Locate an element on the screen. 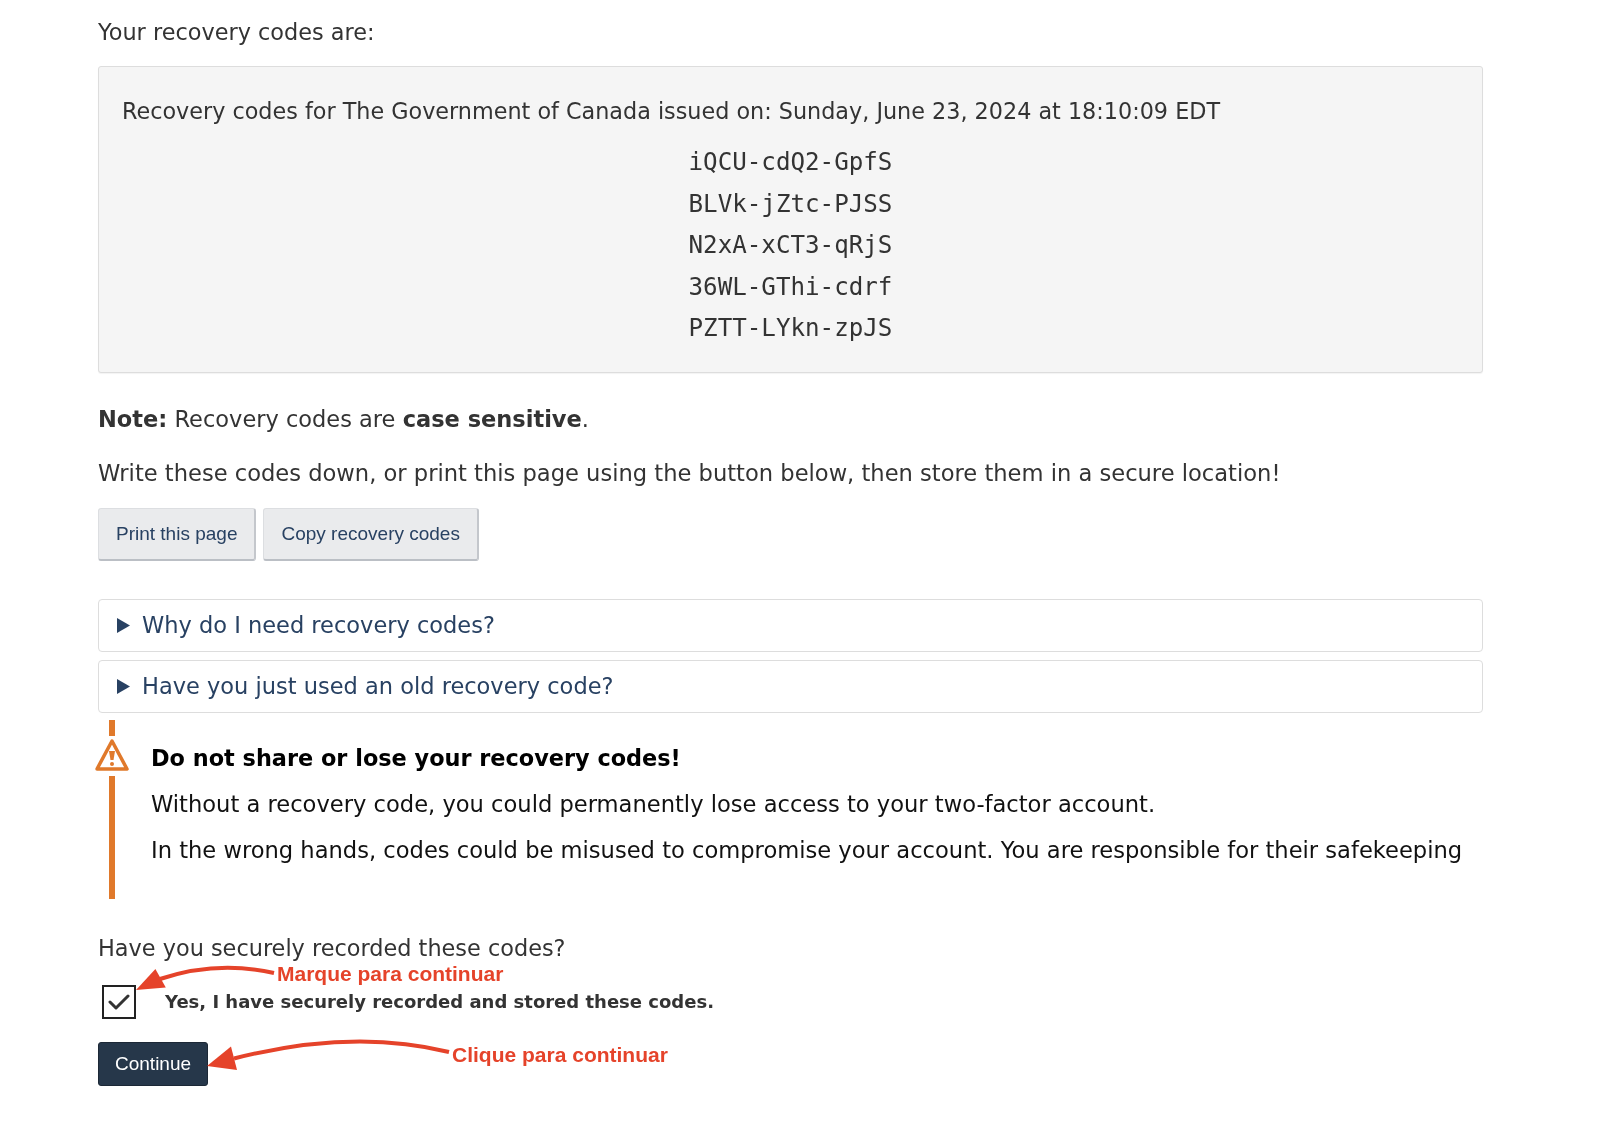 Image resolution: width=1600 pixels, height=1123 pixels. codes-heading: Recovery codes for The Government of Canada issued on: Sunday, June 23, 2024 at 18:10:09 EDT is located at coordinates (672, 111).